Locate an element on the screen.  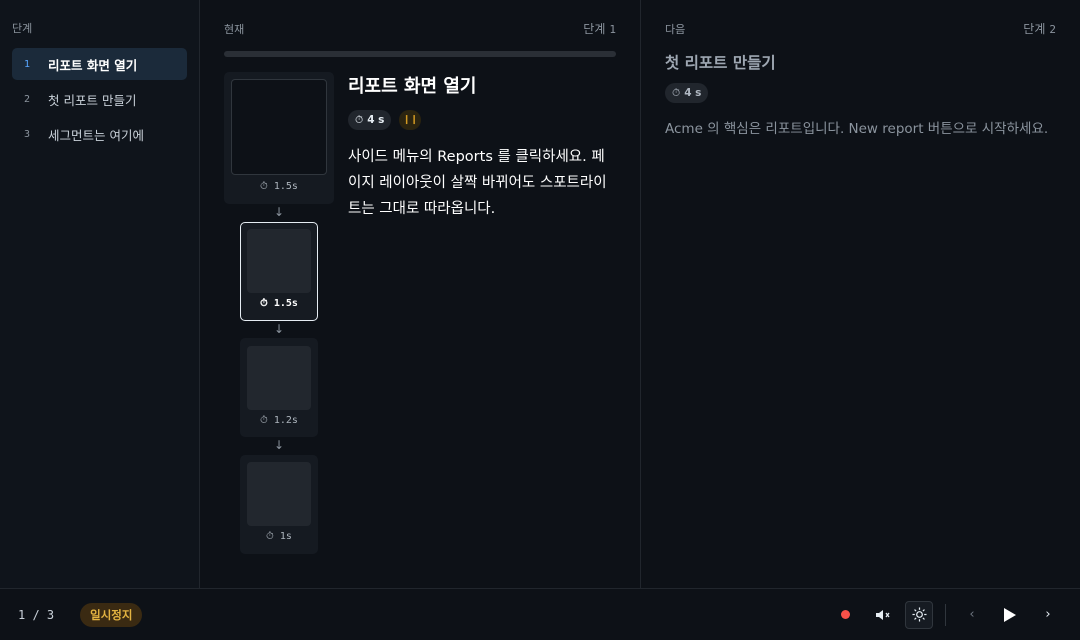
step-number: 3 is located at coordinates (27, 134).